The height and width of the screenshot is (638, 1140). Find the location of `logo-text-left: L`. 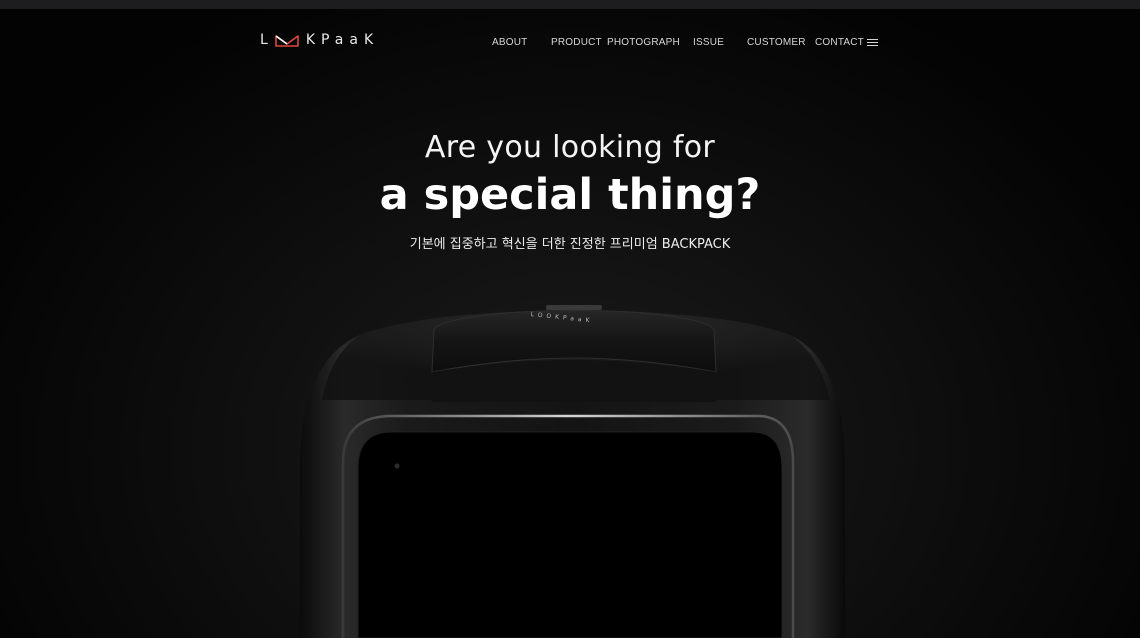

logo-text-left: L is located at coordinates (267, 40).